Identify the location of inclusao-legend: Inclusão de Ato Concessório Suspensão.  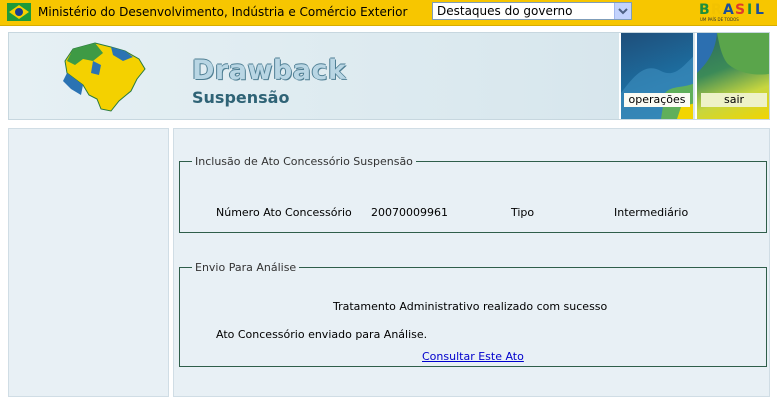
(304, 161).